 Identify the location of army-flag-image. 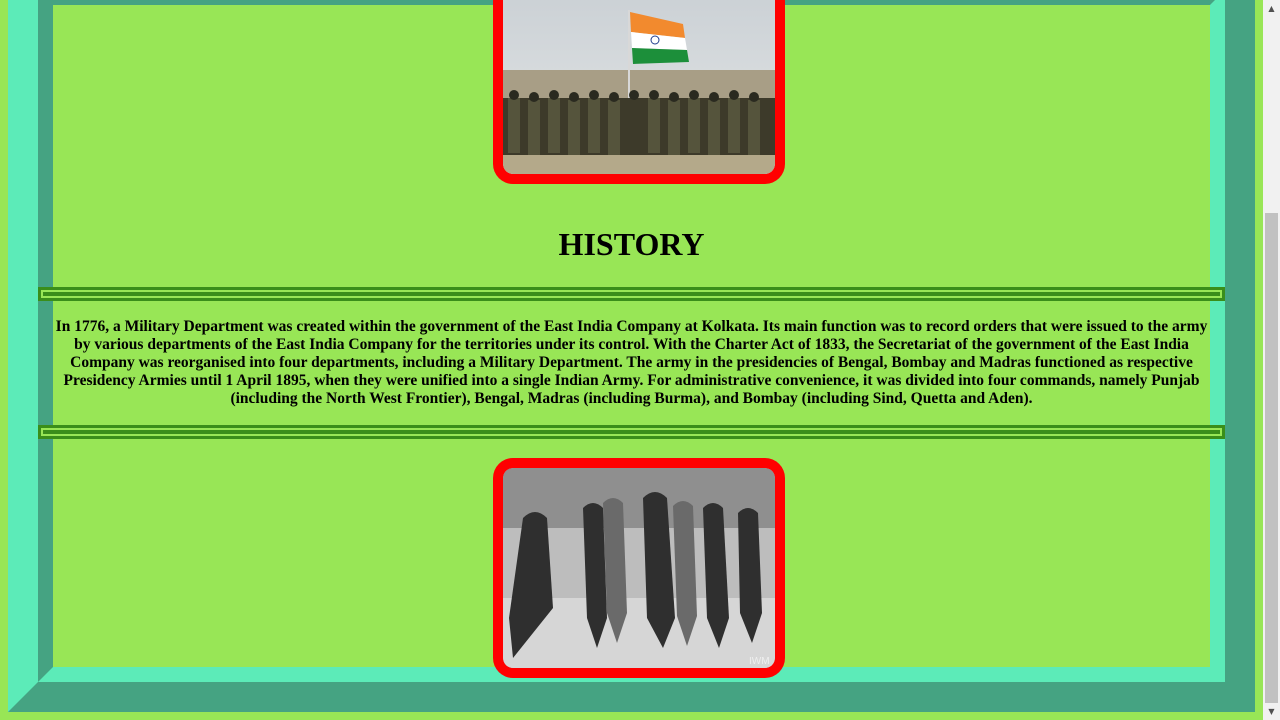
(639, 87).